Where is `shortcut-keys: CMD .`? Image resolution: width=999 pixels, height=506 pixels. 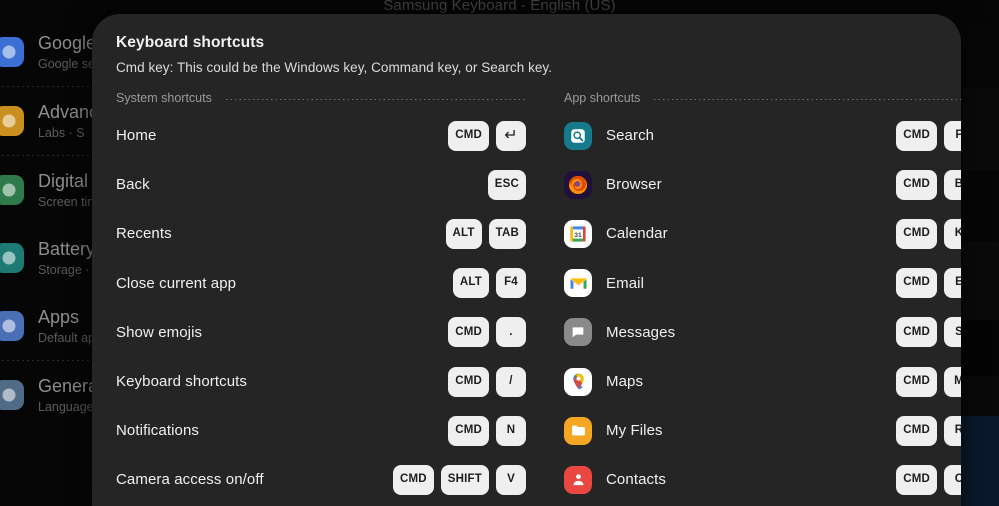
shortcut-keys: CMD . is located at coordinates (487, 332).